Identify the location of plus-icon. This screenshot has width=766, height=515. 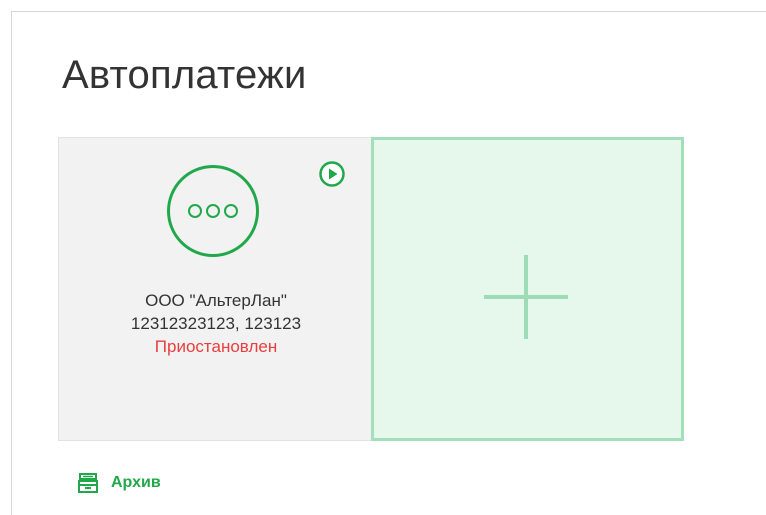
(526, 297).